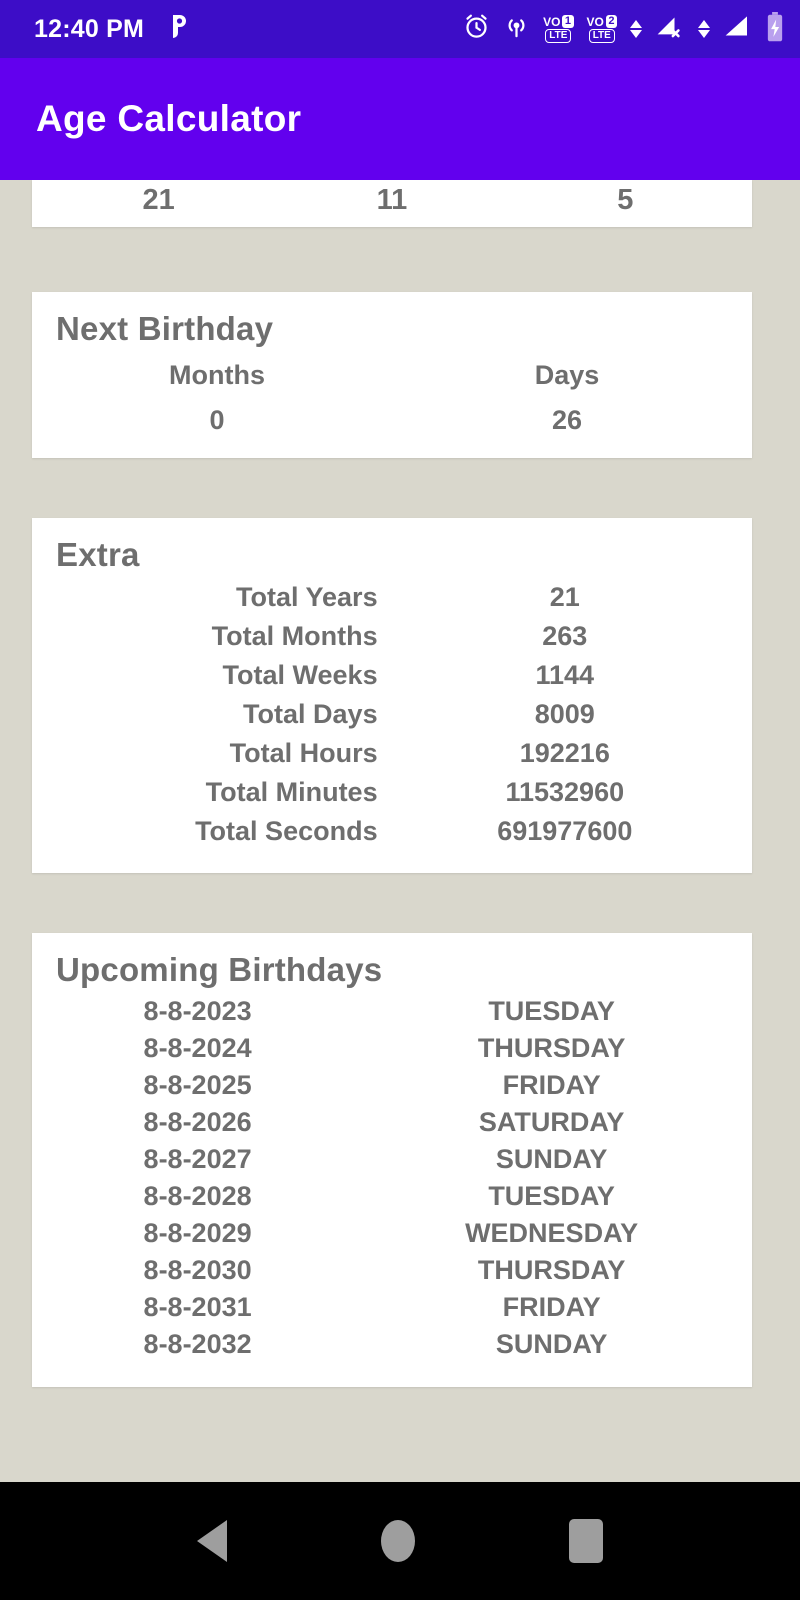 The height and width of the screenshot is (1600, 800). I want to click on recents-icon, so click(586, 1541).